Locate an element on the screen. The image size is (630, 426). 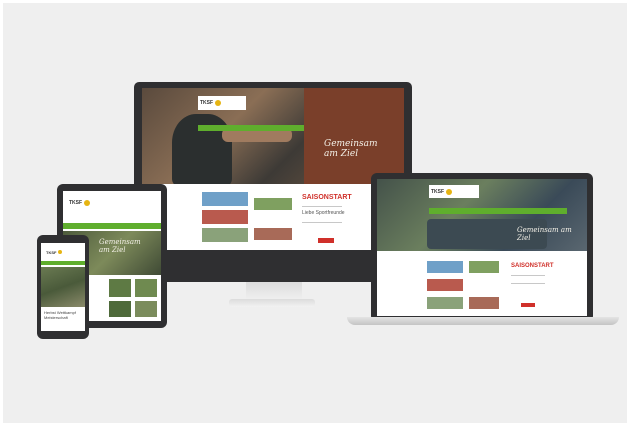
laptop-base is located at coordinates (483, 321).